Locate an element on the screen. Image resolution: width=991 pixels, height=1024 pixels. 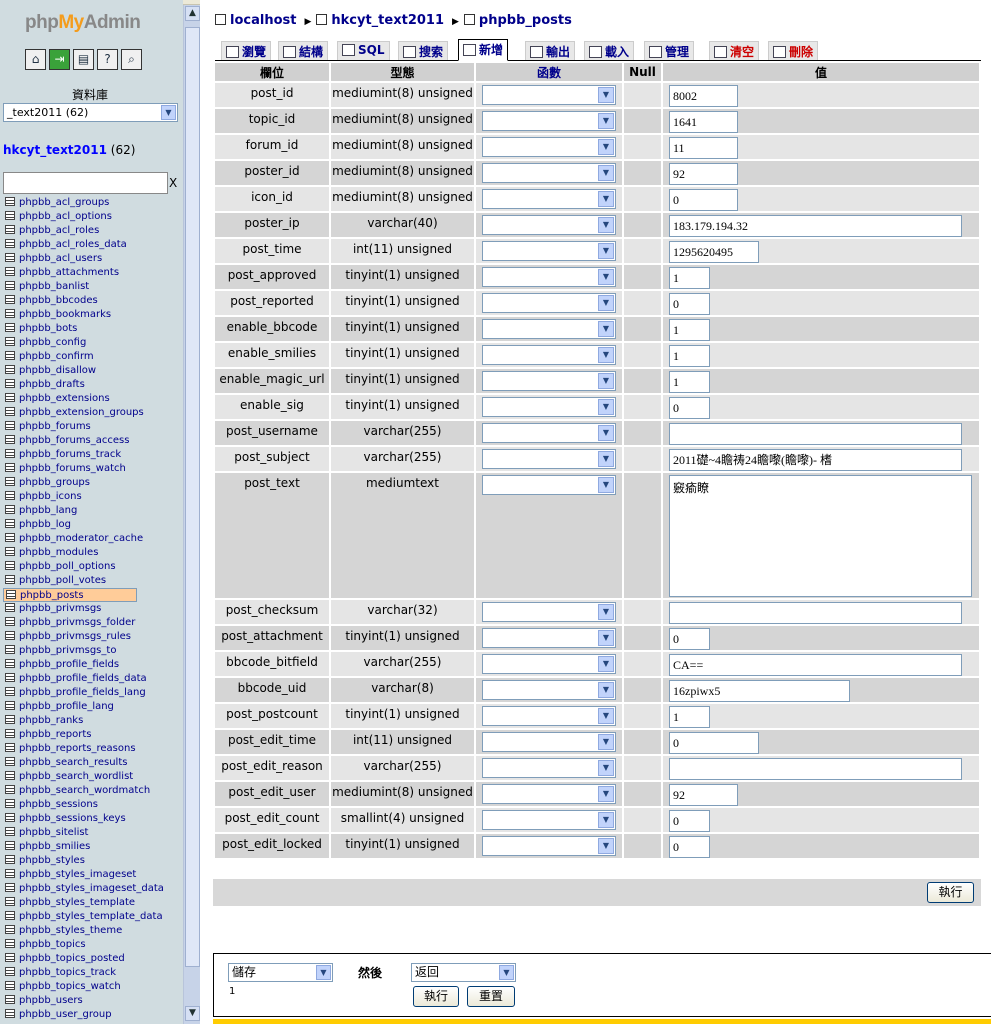
table-name: phpbb_topics_posted is located at coordinates (72, 958).